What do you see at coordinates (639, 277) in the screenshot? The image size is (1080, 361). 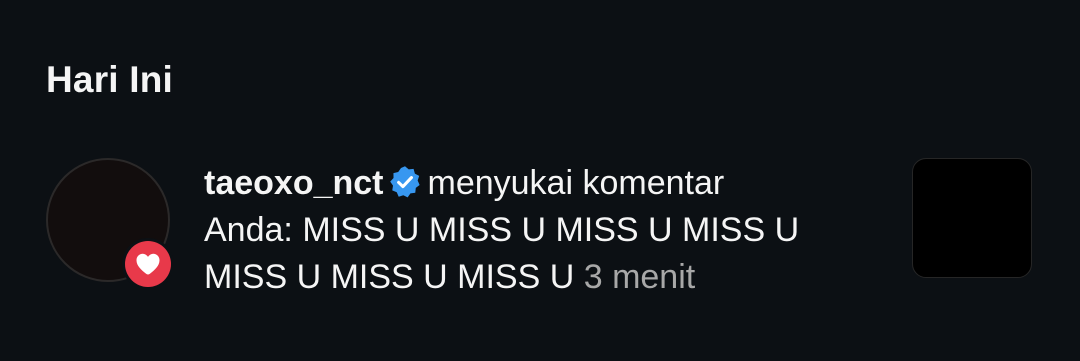 I see `notification-time: 3 menit` at bounding box center [639, 277].